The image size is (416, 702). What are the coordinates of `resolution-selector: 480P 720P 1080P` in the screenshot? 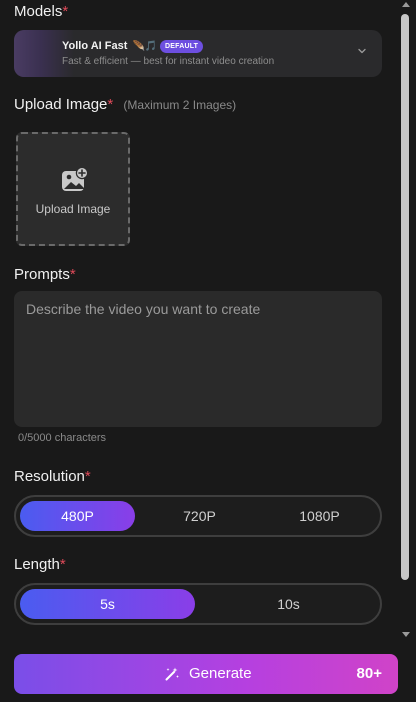 It's located at (198, 516).